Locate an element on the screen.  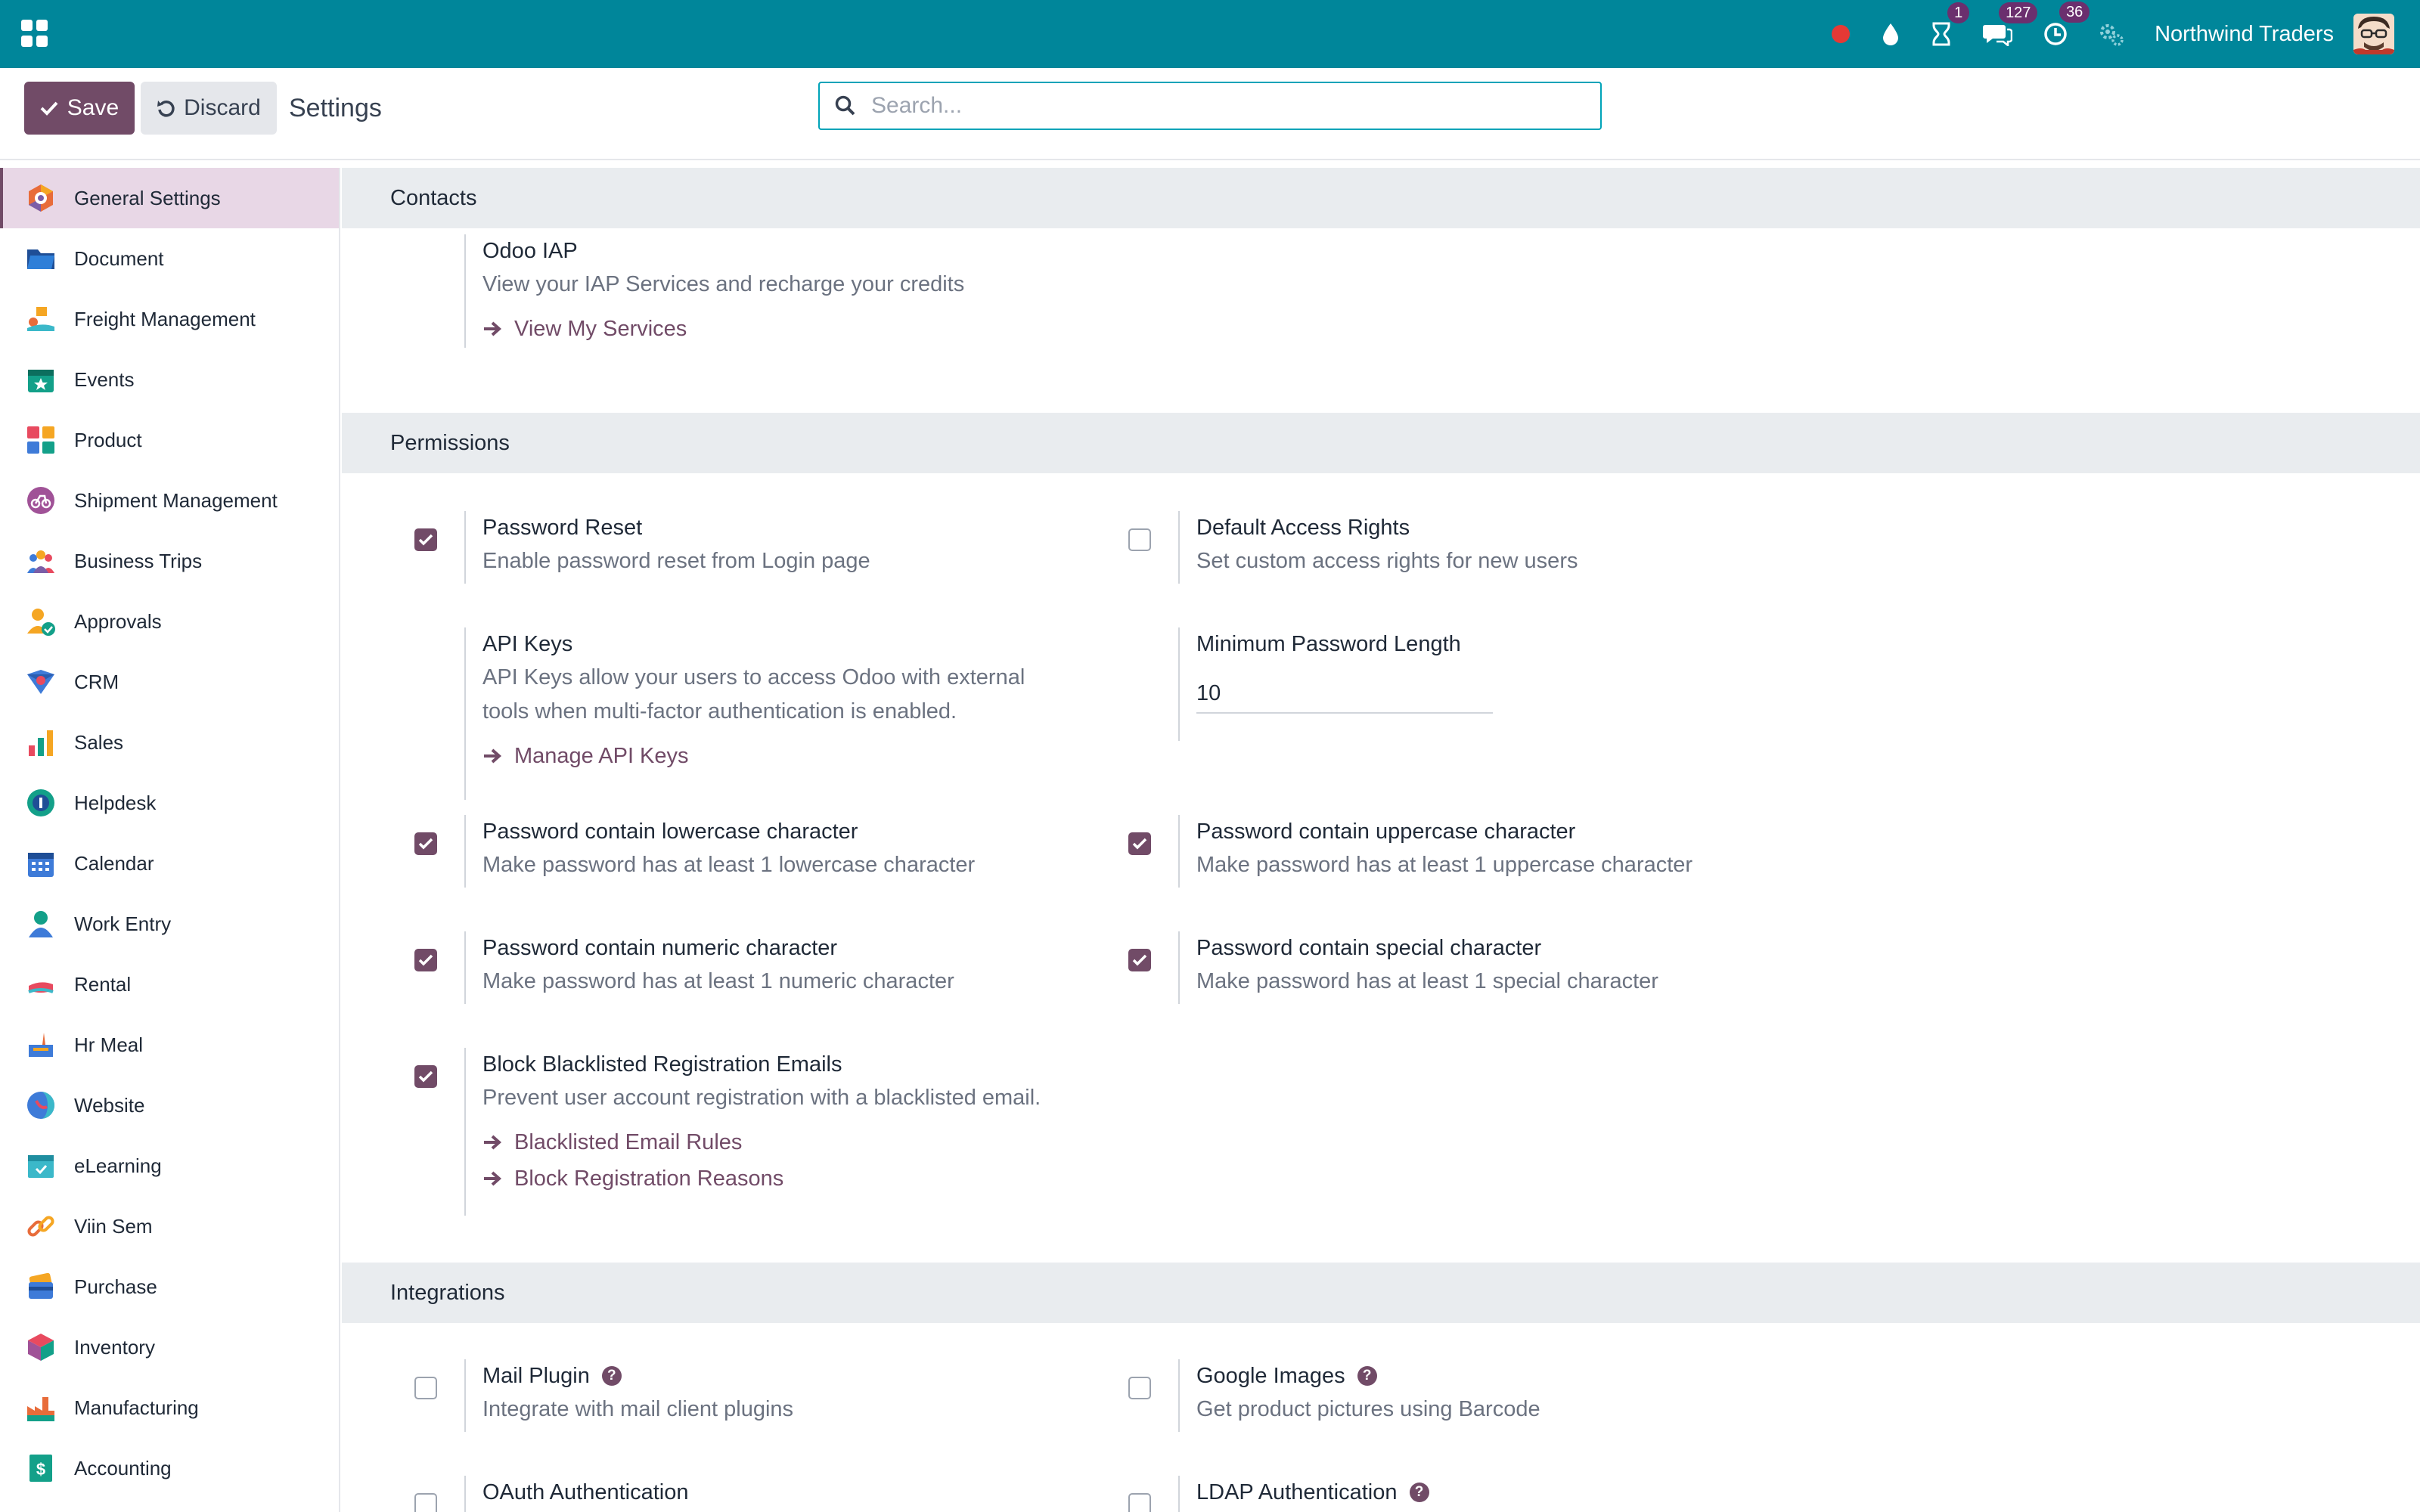
section-title: Permissions is located at coordinates (450, 443).